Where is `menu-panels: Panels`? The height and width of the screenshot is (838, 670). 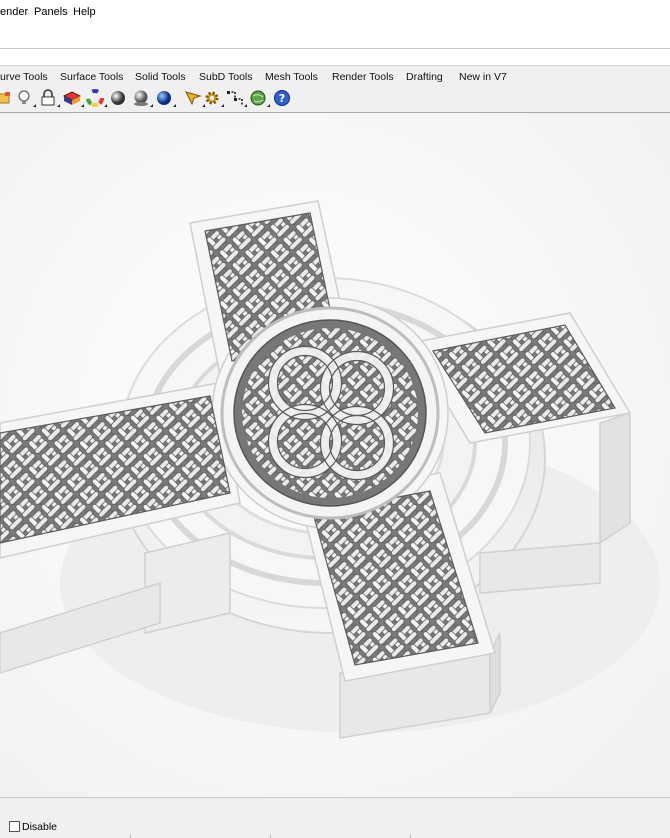
menu-panels: Panels is located at coordinates (51, 12).